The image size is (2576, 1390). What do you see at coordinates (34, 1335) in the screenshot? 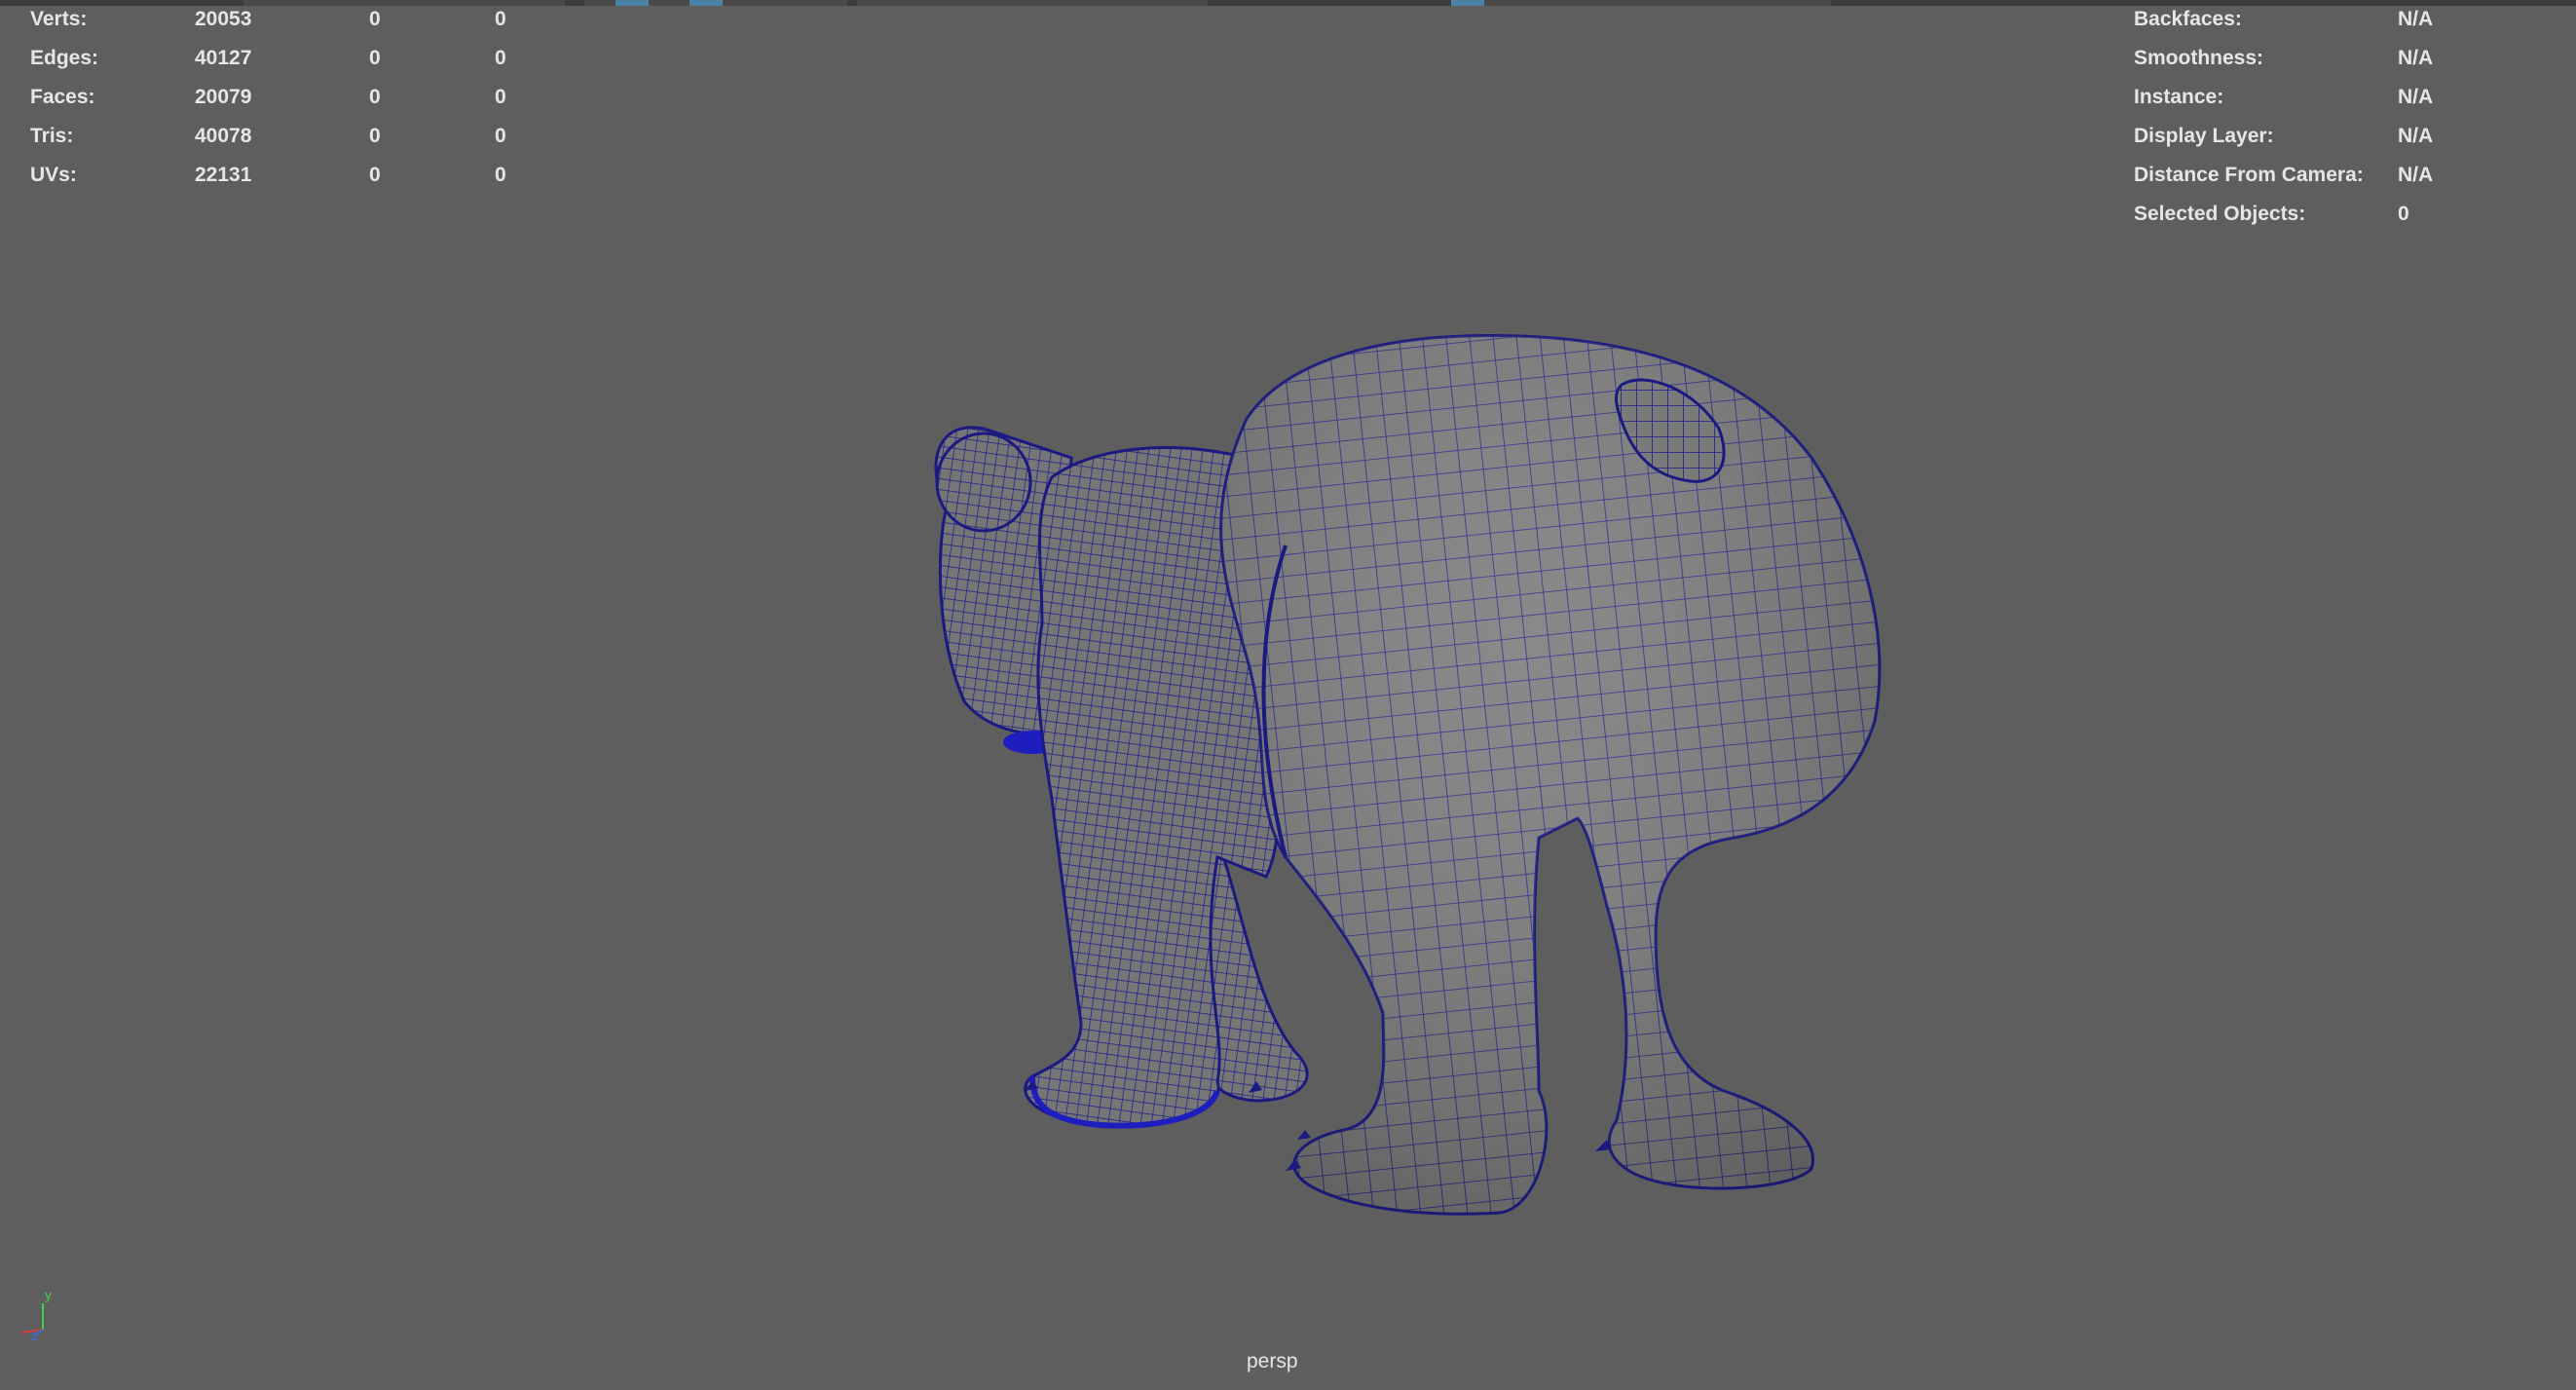
I see `z-axis-label: z` at bounding box center [34, 1335].